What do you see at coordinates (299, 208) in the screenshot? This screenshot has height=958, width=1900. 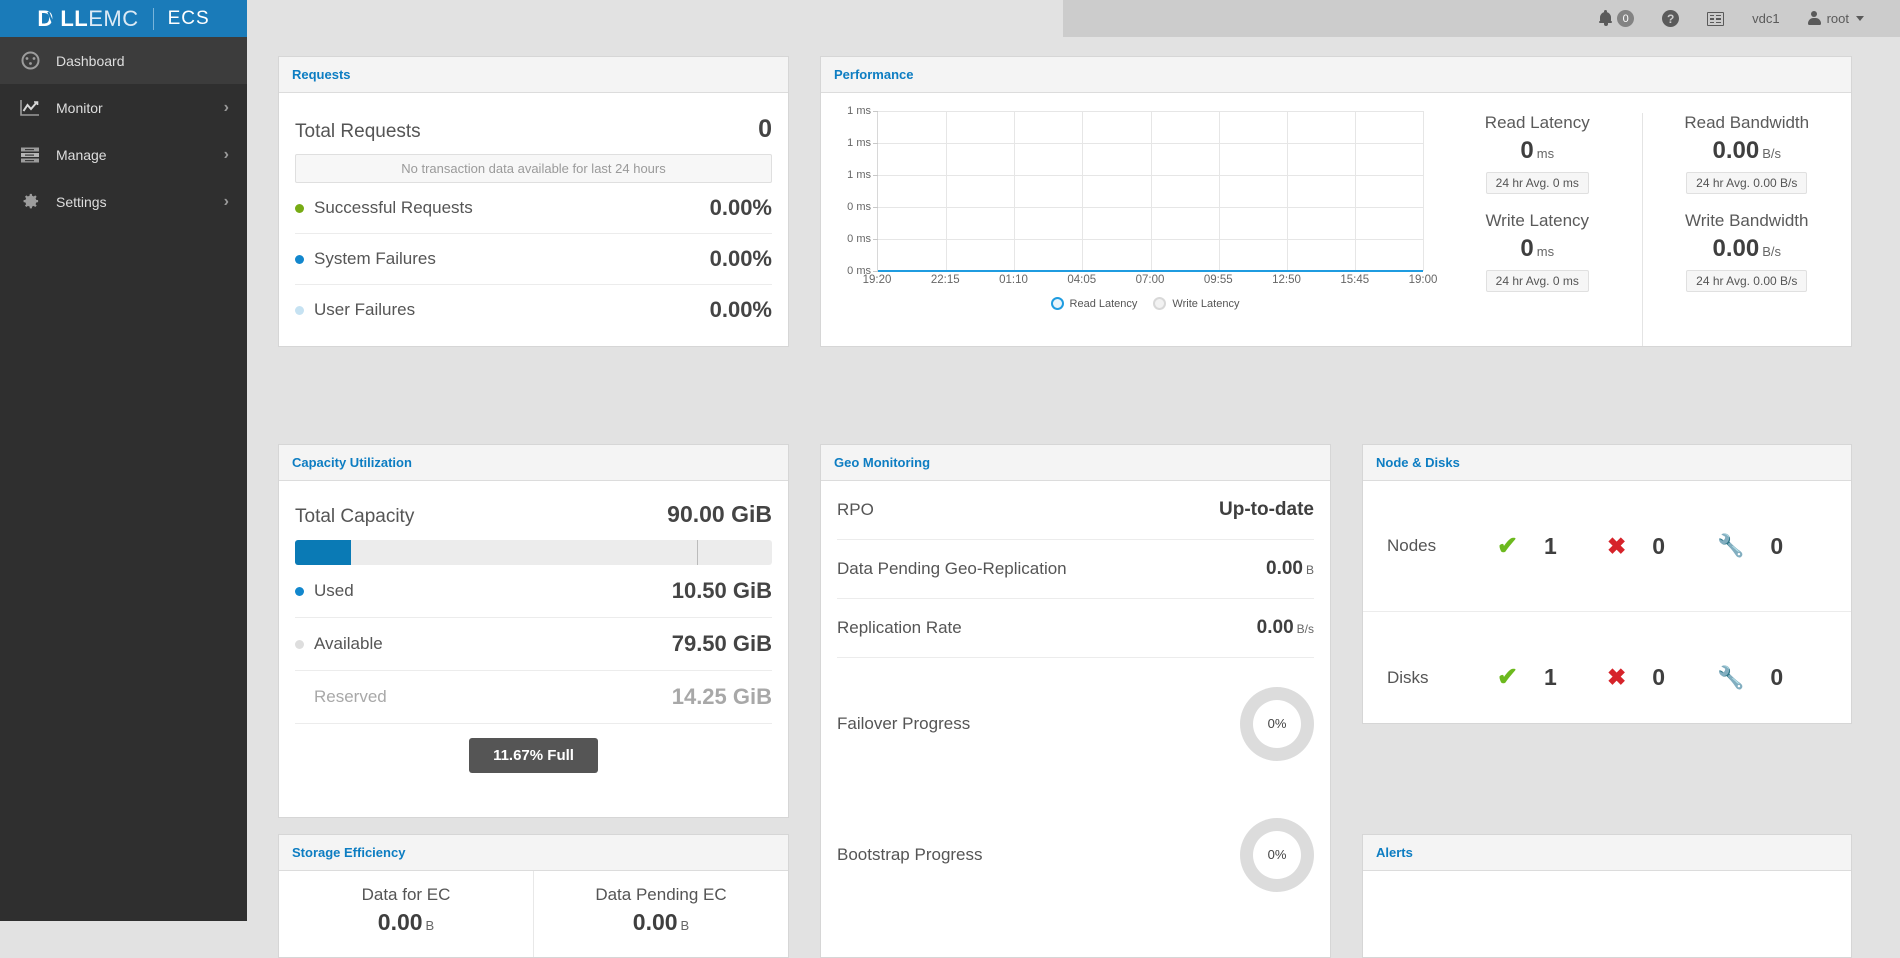 I see `successful-requests-dot` at bounding box center [299, 208].